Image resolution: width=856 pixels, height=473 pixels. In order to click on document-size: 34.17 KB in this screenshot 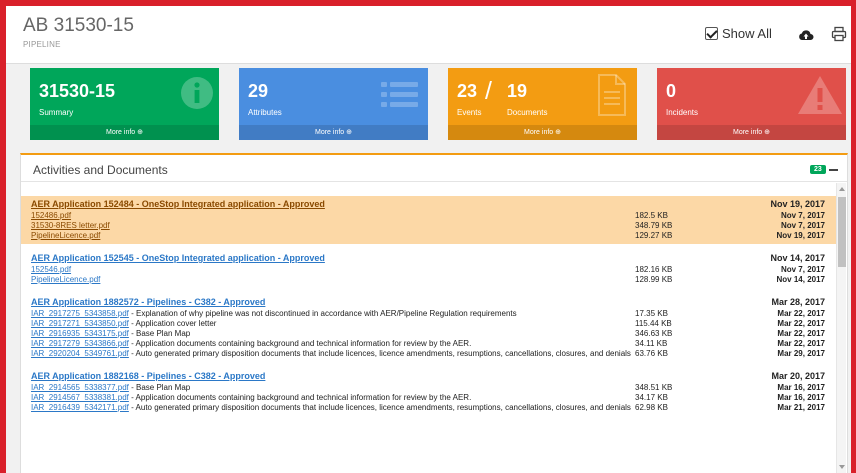, I will do `click(651, 397)`.